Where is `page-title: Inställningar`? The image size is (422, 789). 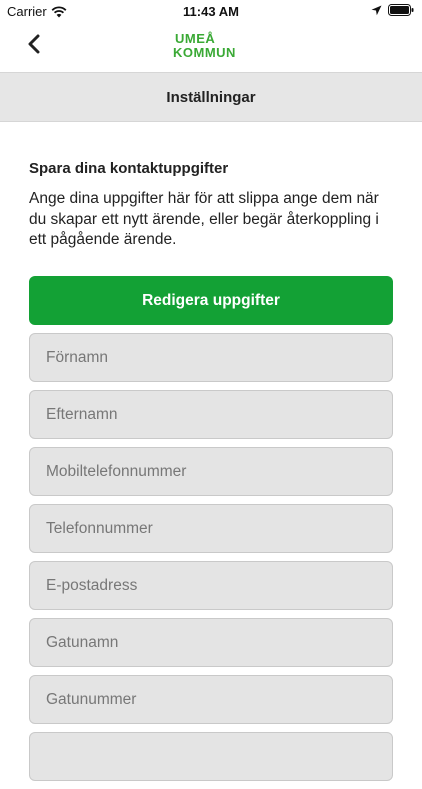
page-title: Inställningar is located at coordinates (211, 97).